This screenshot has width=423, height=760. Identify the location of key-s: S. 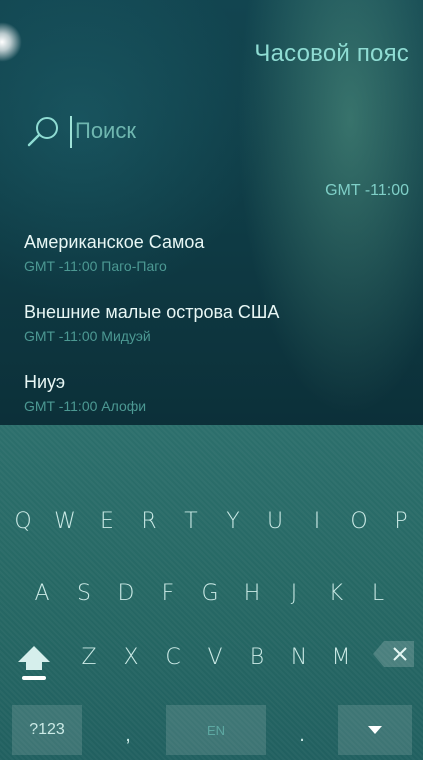
(84, 593).